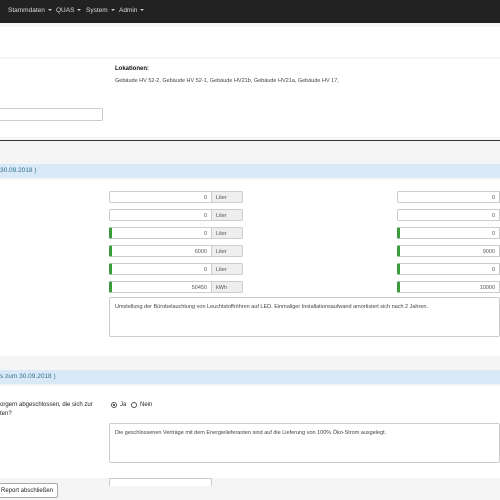 Image resolution: width=500 pixels, height=500 pixels. Describe the element at coordinates (114, 405) in the screenshot. I see `radio-ja` at that location.